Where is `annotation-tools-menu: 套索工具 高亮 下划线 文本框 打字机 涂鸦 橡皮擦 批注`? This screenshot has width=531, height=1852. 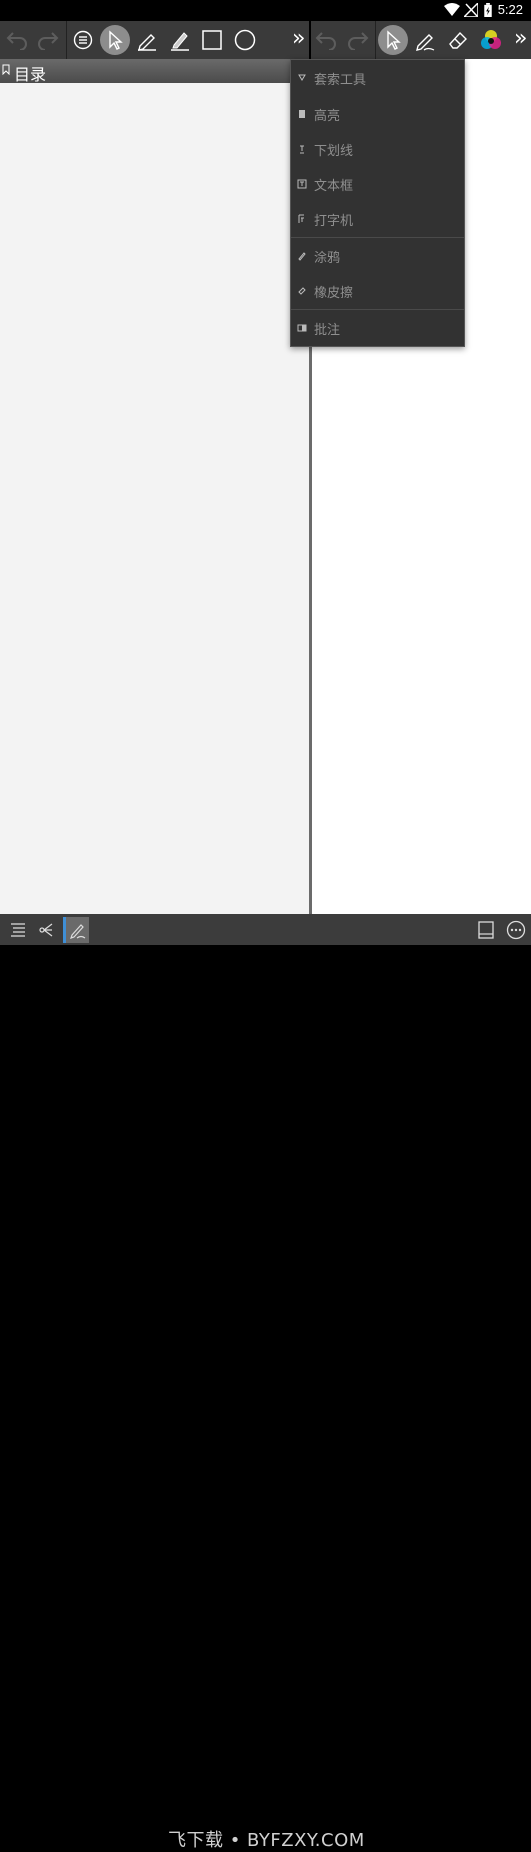
annotation-tools-menu: 套索工具 高亮 下划线 文本框 打字机 涂鸦 橡皮擦 批注 is located at coordinates (377, 203).